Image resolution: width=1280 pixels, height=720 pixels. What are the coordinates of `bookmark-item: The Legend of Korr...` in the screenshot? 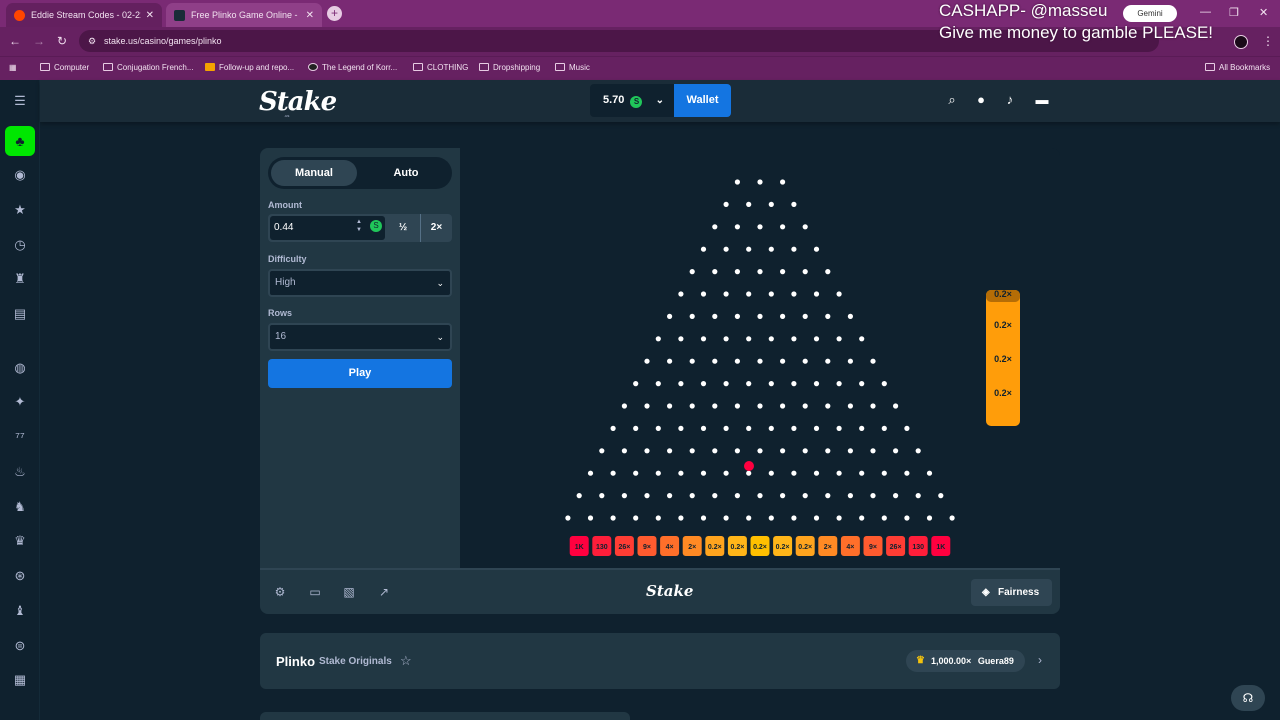 It's located at (352, 67).